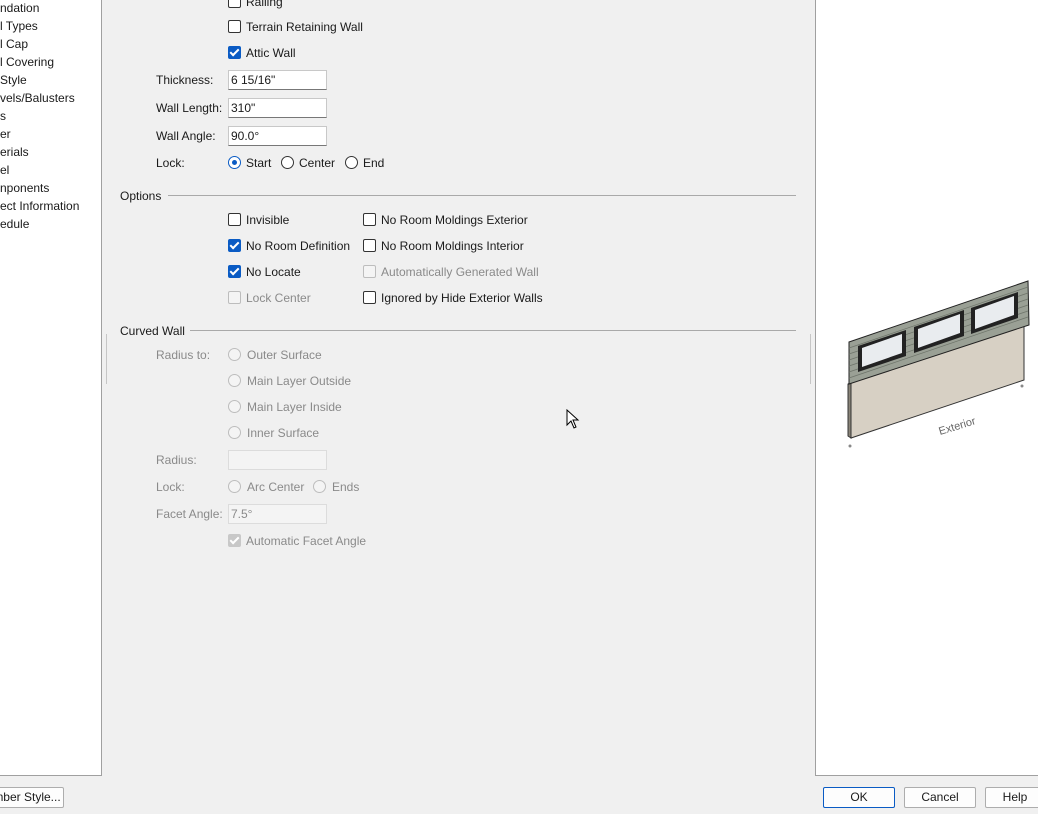  I want to click on railing-label: Railing, so click(264, 4).